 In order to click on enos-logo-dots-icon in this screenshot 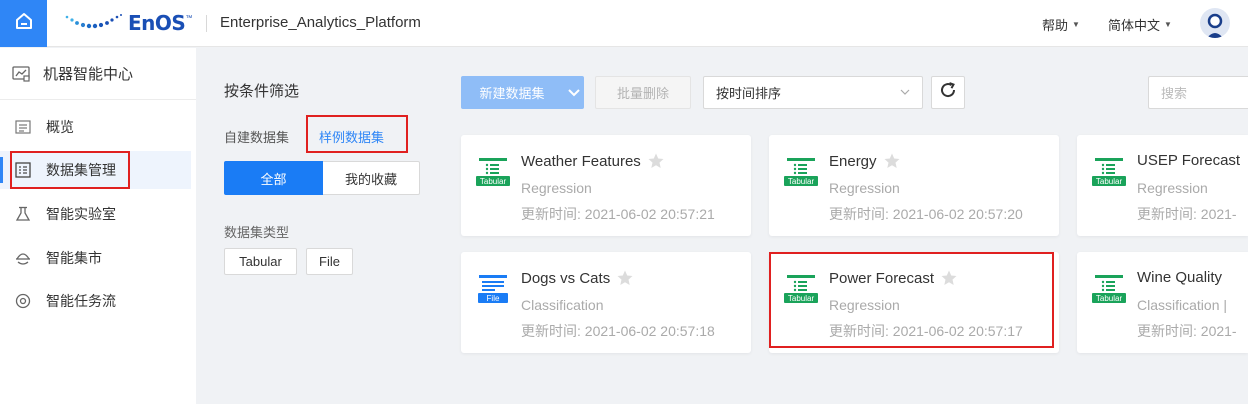, I will do `click(94, 23)`.